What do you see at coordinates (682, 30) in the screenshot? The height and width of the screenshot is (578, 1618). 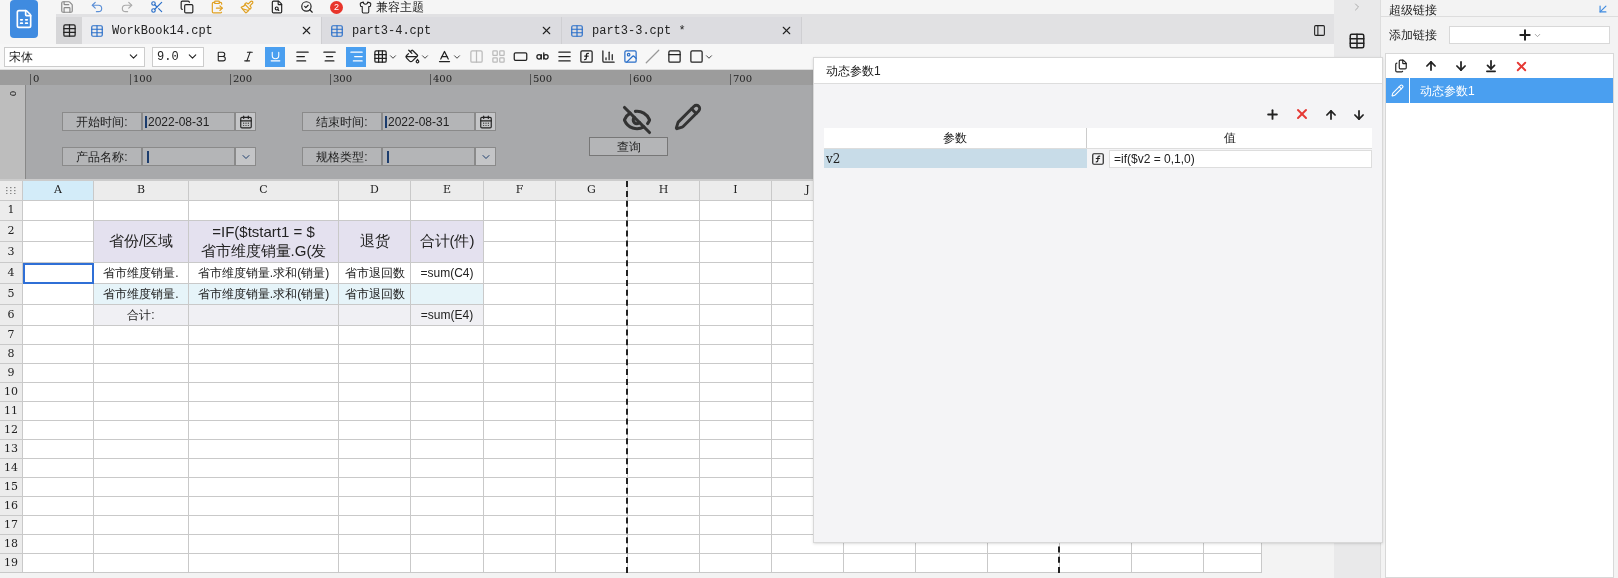 I see `file-tab: part3-3.cpt *` at bounding box center [682, 30].